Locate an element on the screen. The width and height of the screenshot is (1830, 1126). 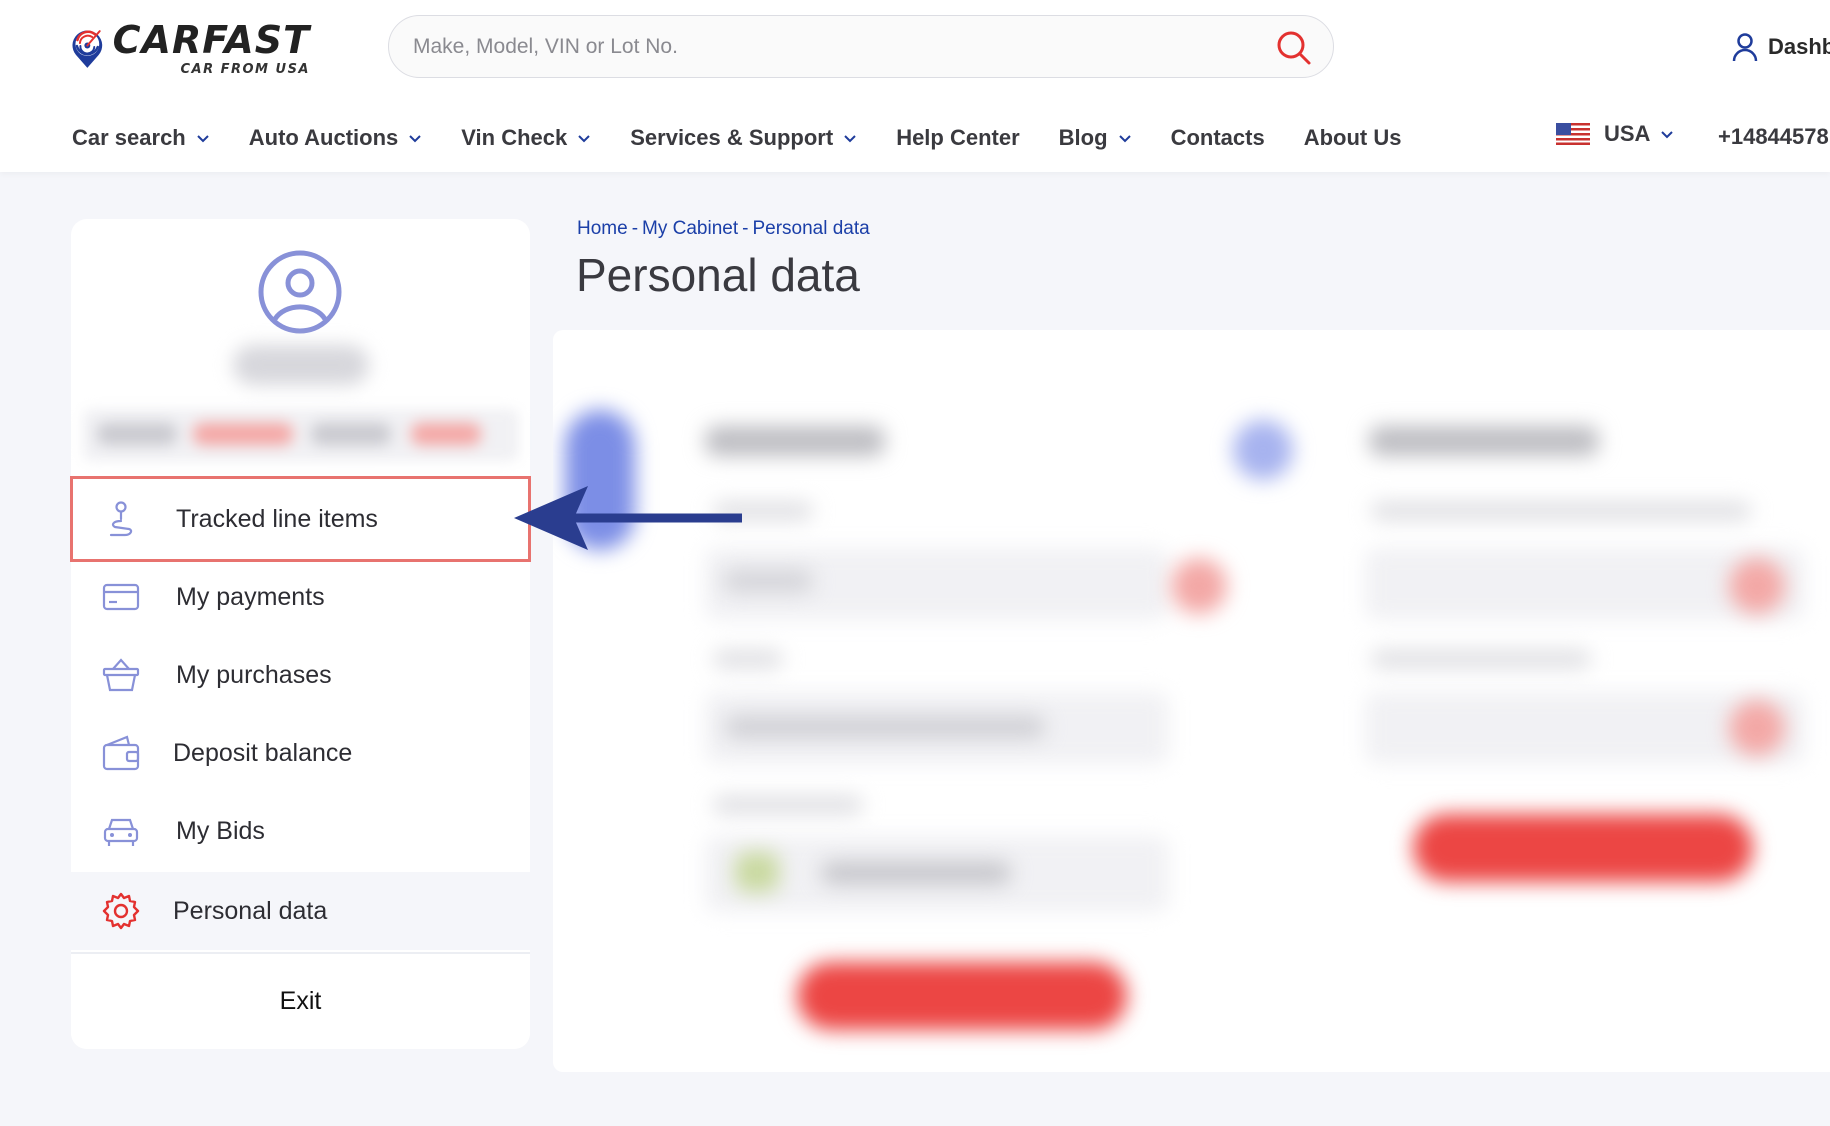
sidebar-item-my-bids: My Bids is located at coordinates (300, 831).